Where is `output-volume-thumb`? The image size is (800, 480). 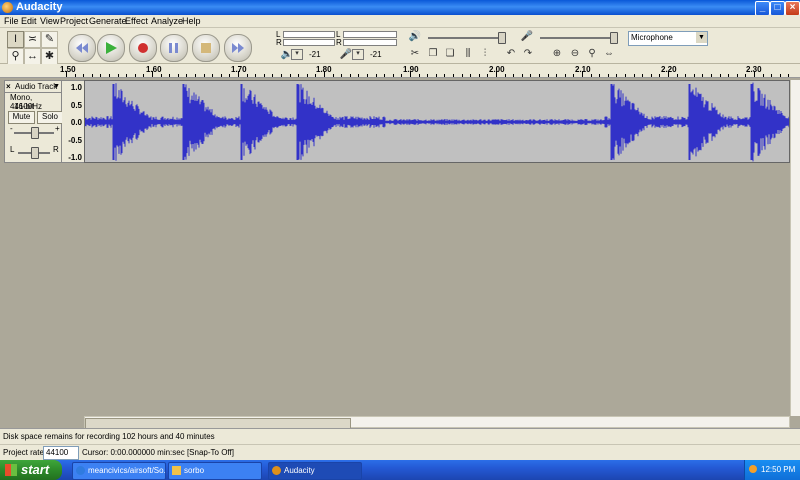 output-volume-thumb is located at coordinates (502, 38).